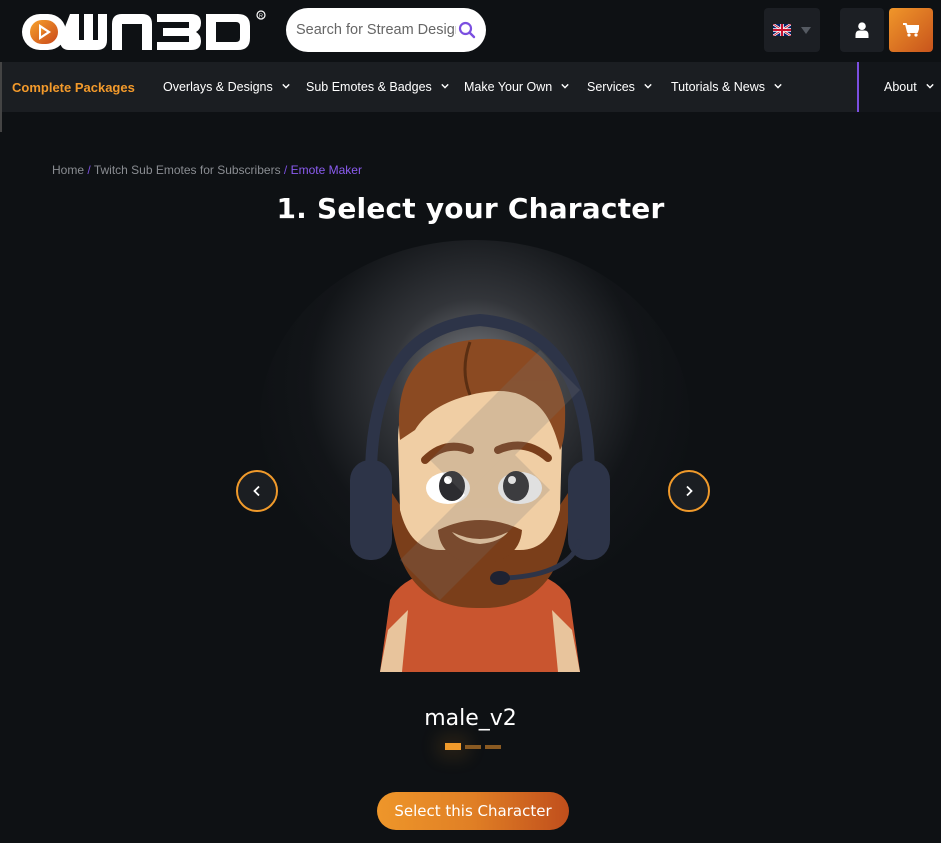 This screenshot has width=941, height=843. I want to click on breadcrumb-twitch-sub-emotes: Twitch Sub Emotes for Subscribers, so click(187, 170).